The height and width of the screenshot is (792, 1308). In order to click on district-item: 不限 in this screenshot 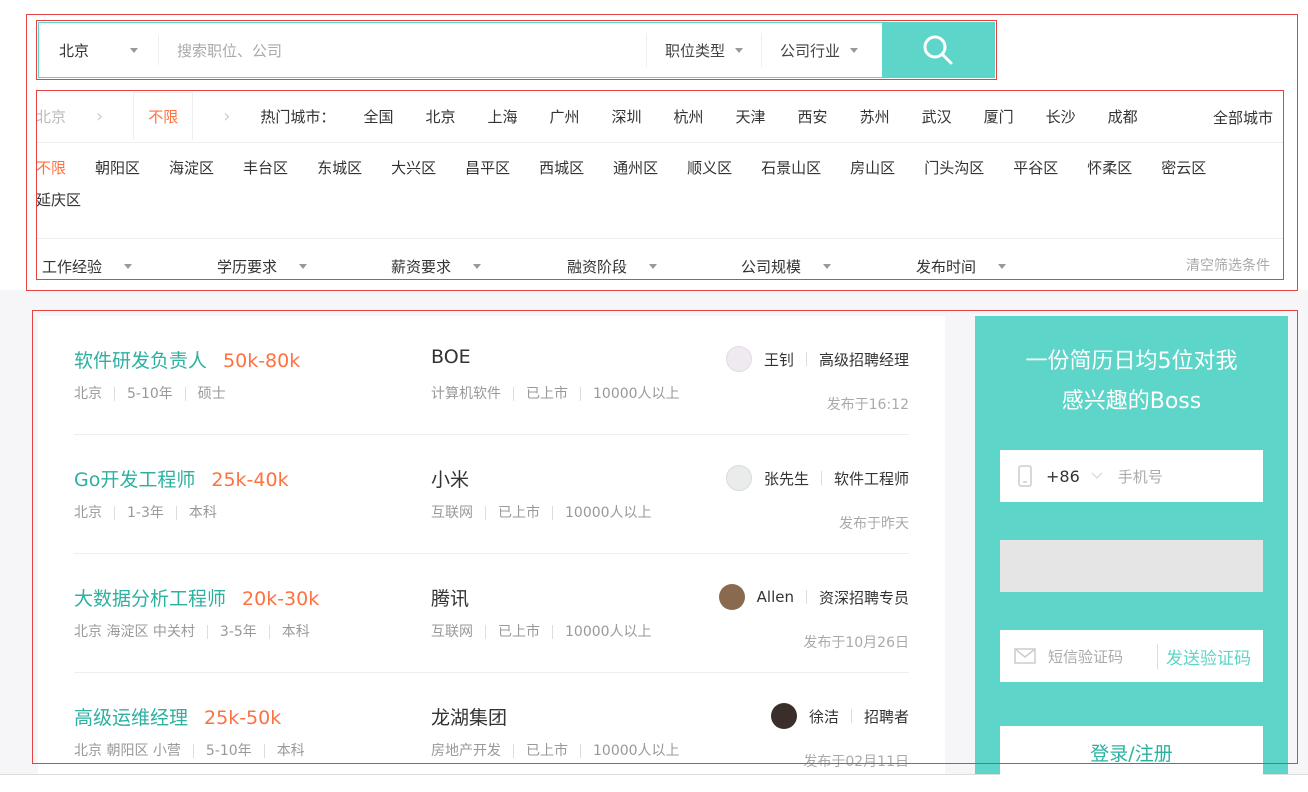, I will do `click(51, 168)`.